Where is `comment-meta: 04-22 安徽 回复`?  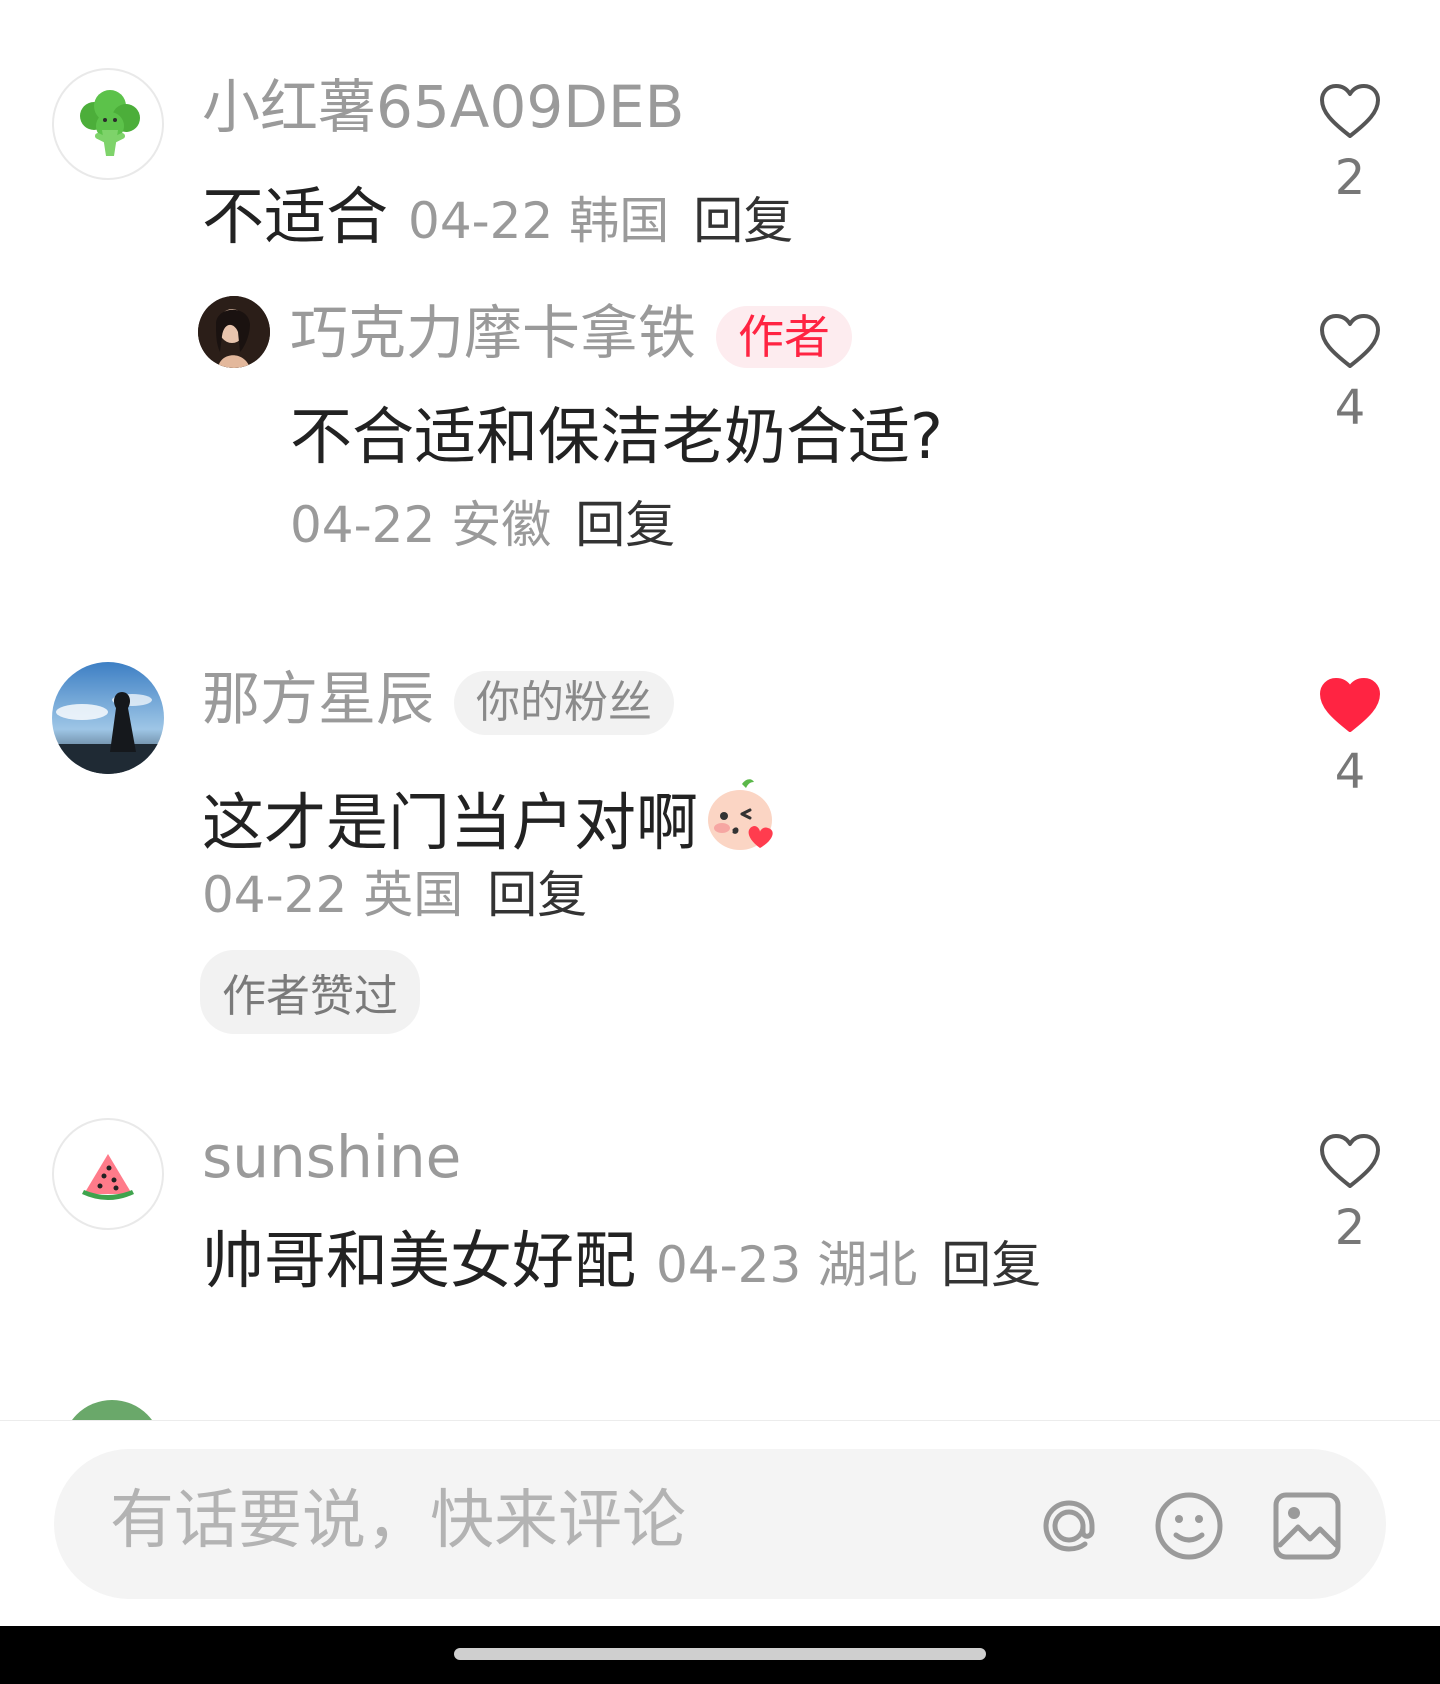
comment-meta: 04-22 安徽 回复 is located at coordinates (482, 525).